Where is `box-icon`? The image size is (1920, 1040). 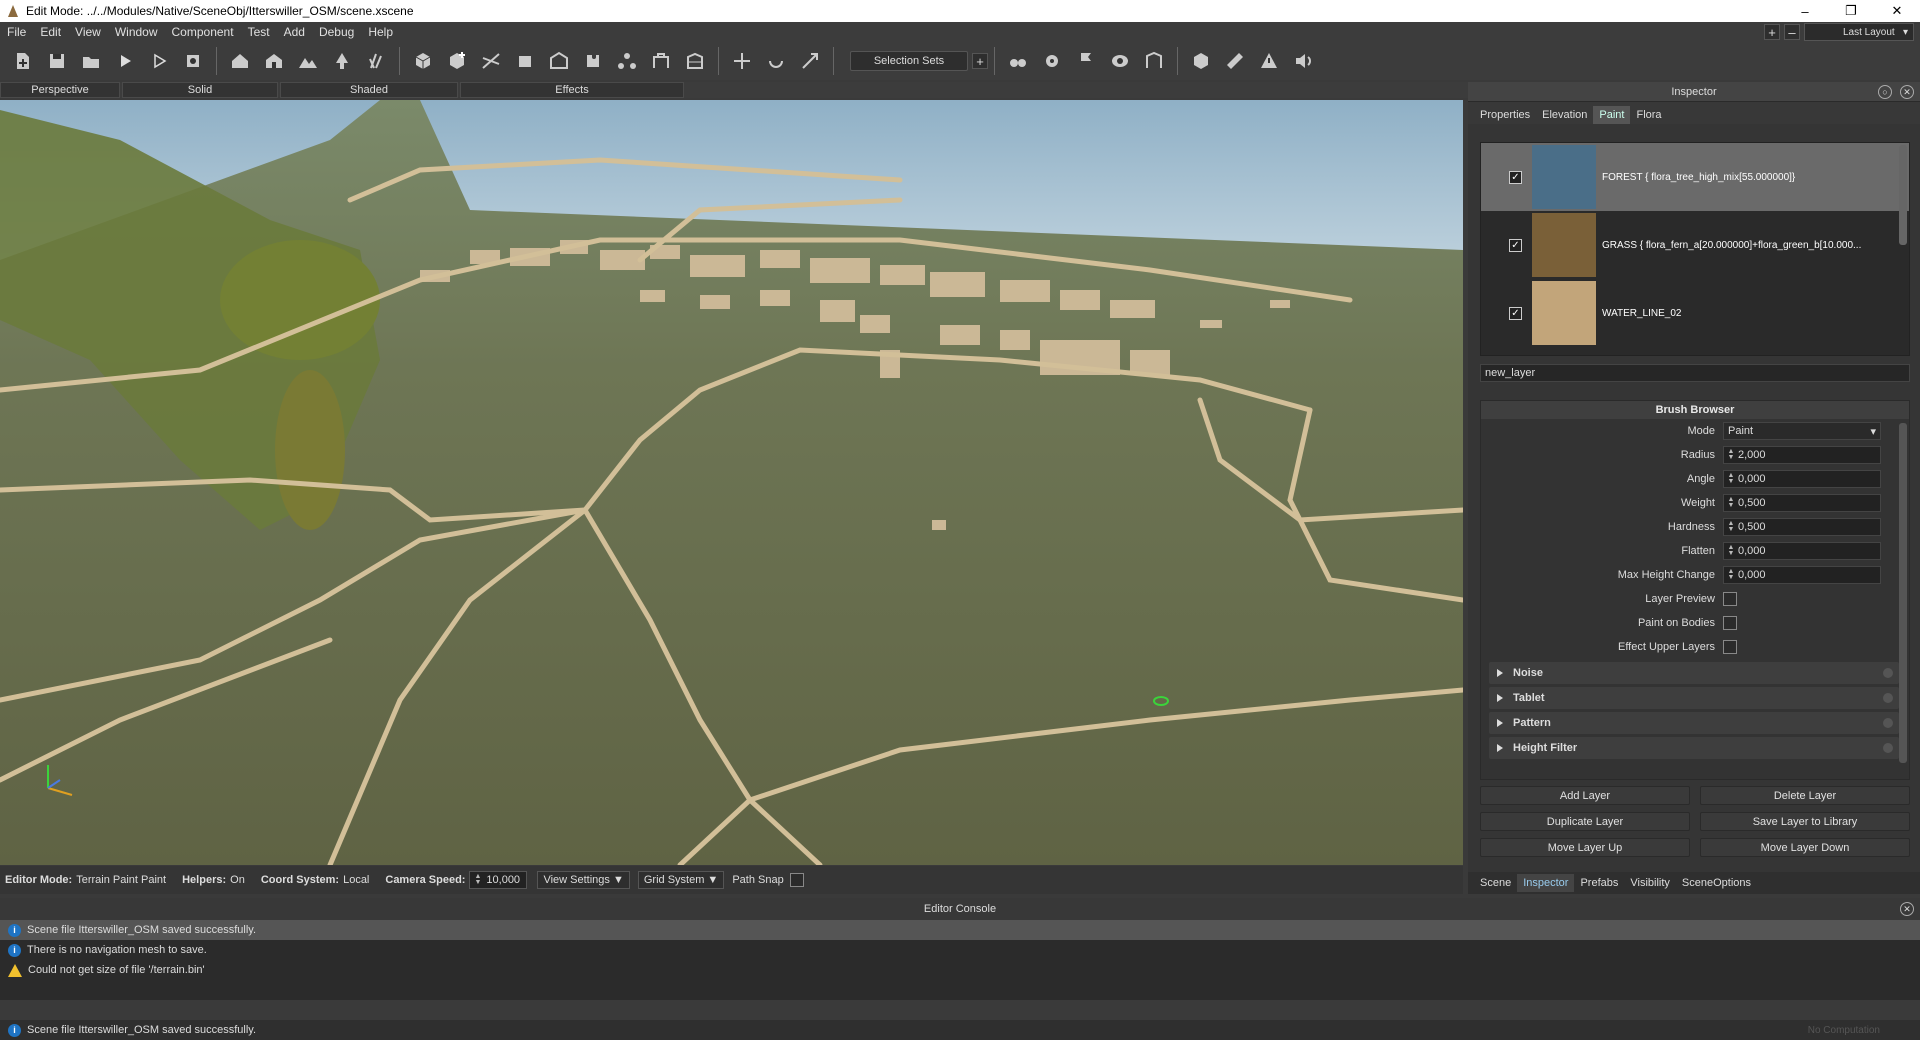
box-icon is located at coordinates (525, 61).